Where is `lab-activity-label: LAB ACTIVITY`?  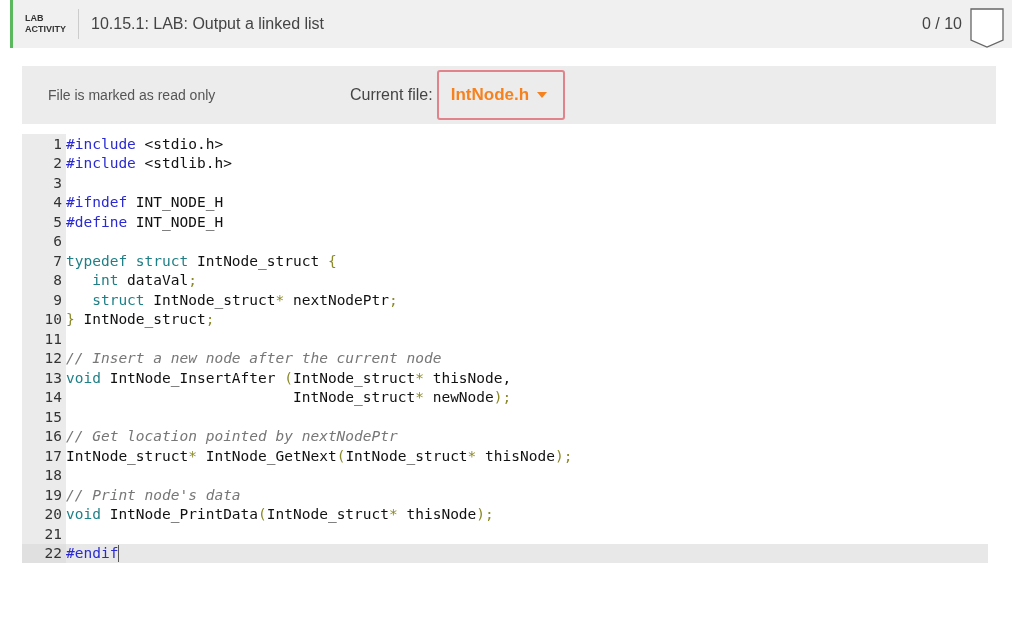
lab-activity-label: LAB ACTIVITY is located at coordinates (45, 24).